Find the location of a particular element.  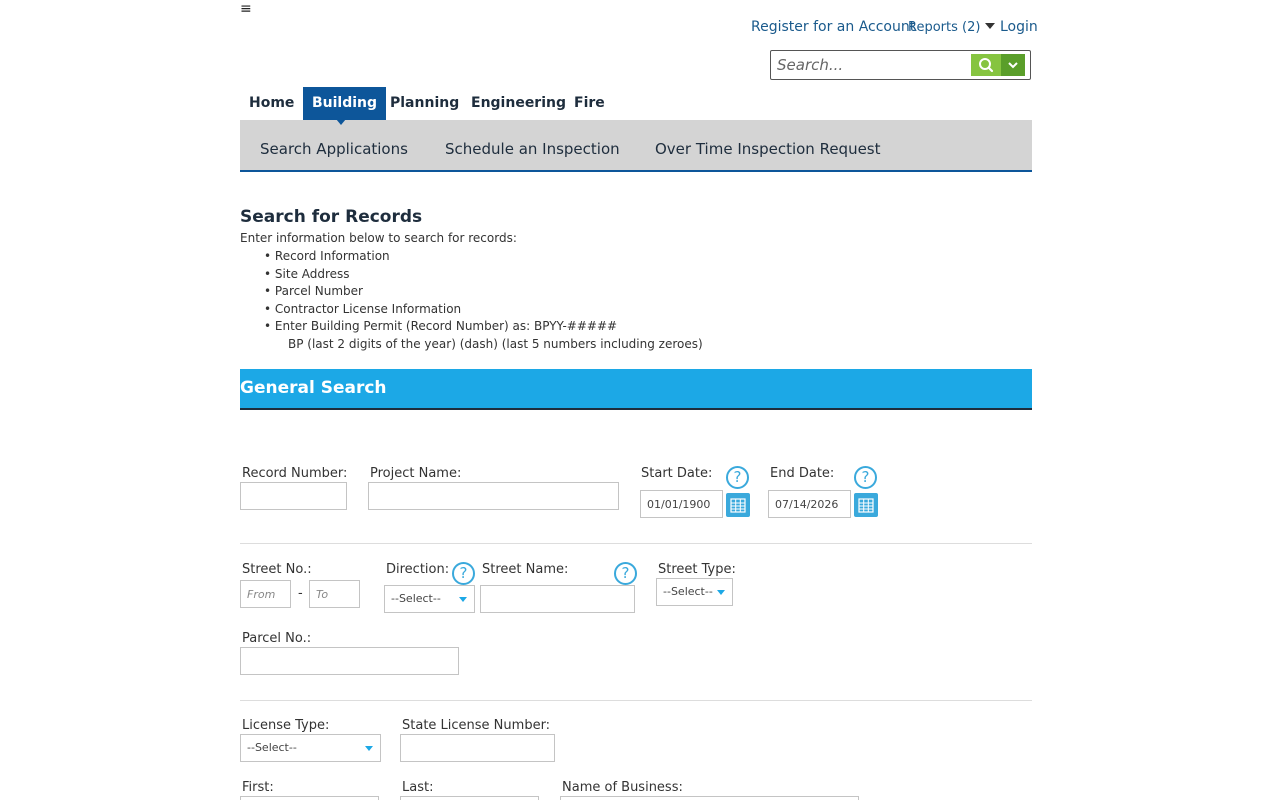

state-license-input is located at coordinates (477, 748).